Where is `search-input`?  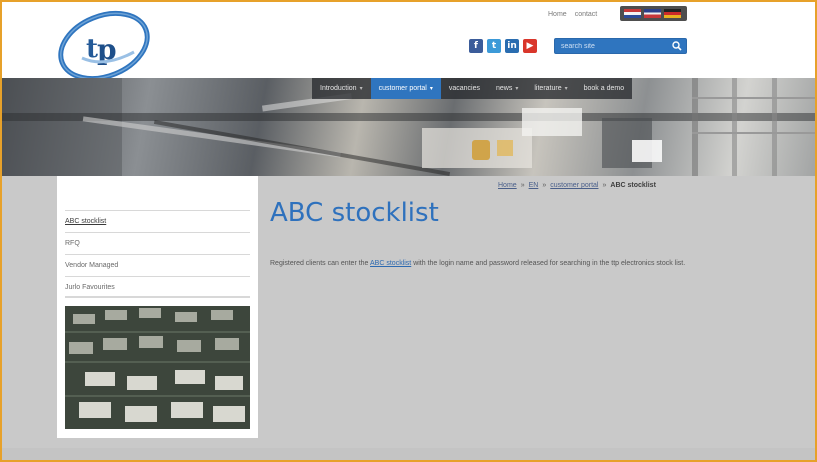 search-input is located at coordinates (613, 46).